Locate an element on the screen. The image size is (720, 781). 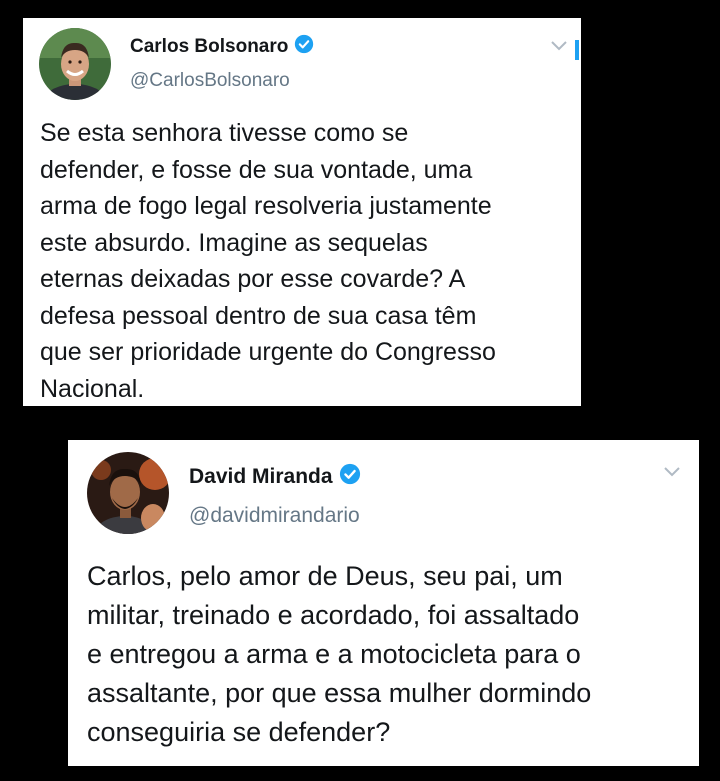
display-name: Carlos Bolsonaro is located at coordinates (222, 47).